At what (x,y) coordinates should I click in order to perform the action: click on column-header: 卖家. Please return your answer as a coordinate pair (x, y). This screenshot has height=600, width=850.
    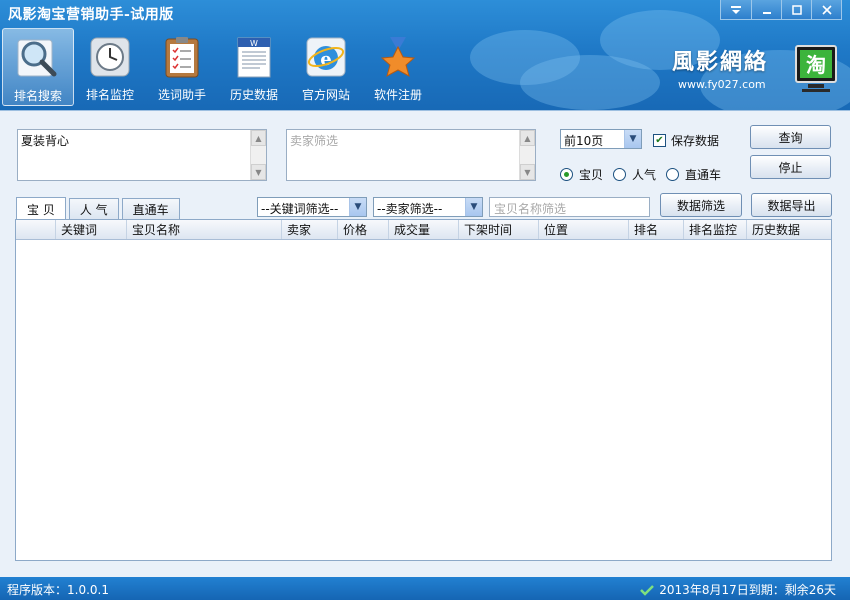
    Looking at the image, I should click on (310, 229).